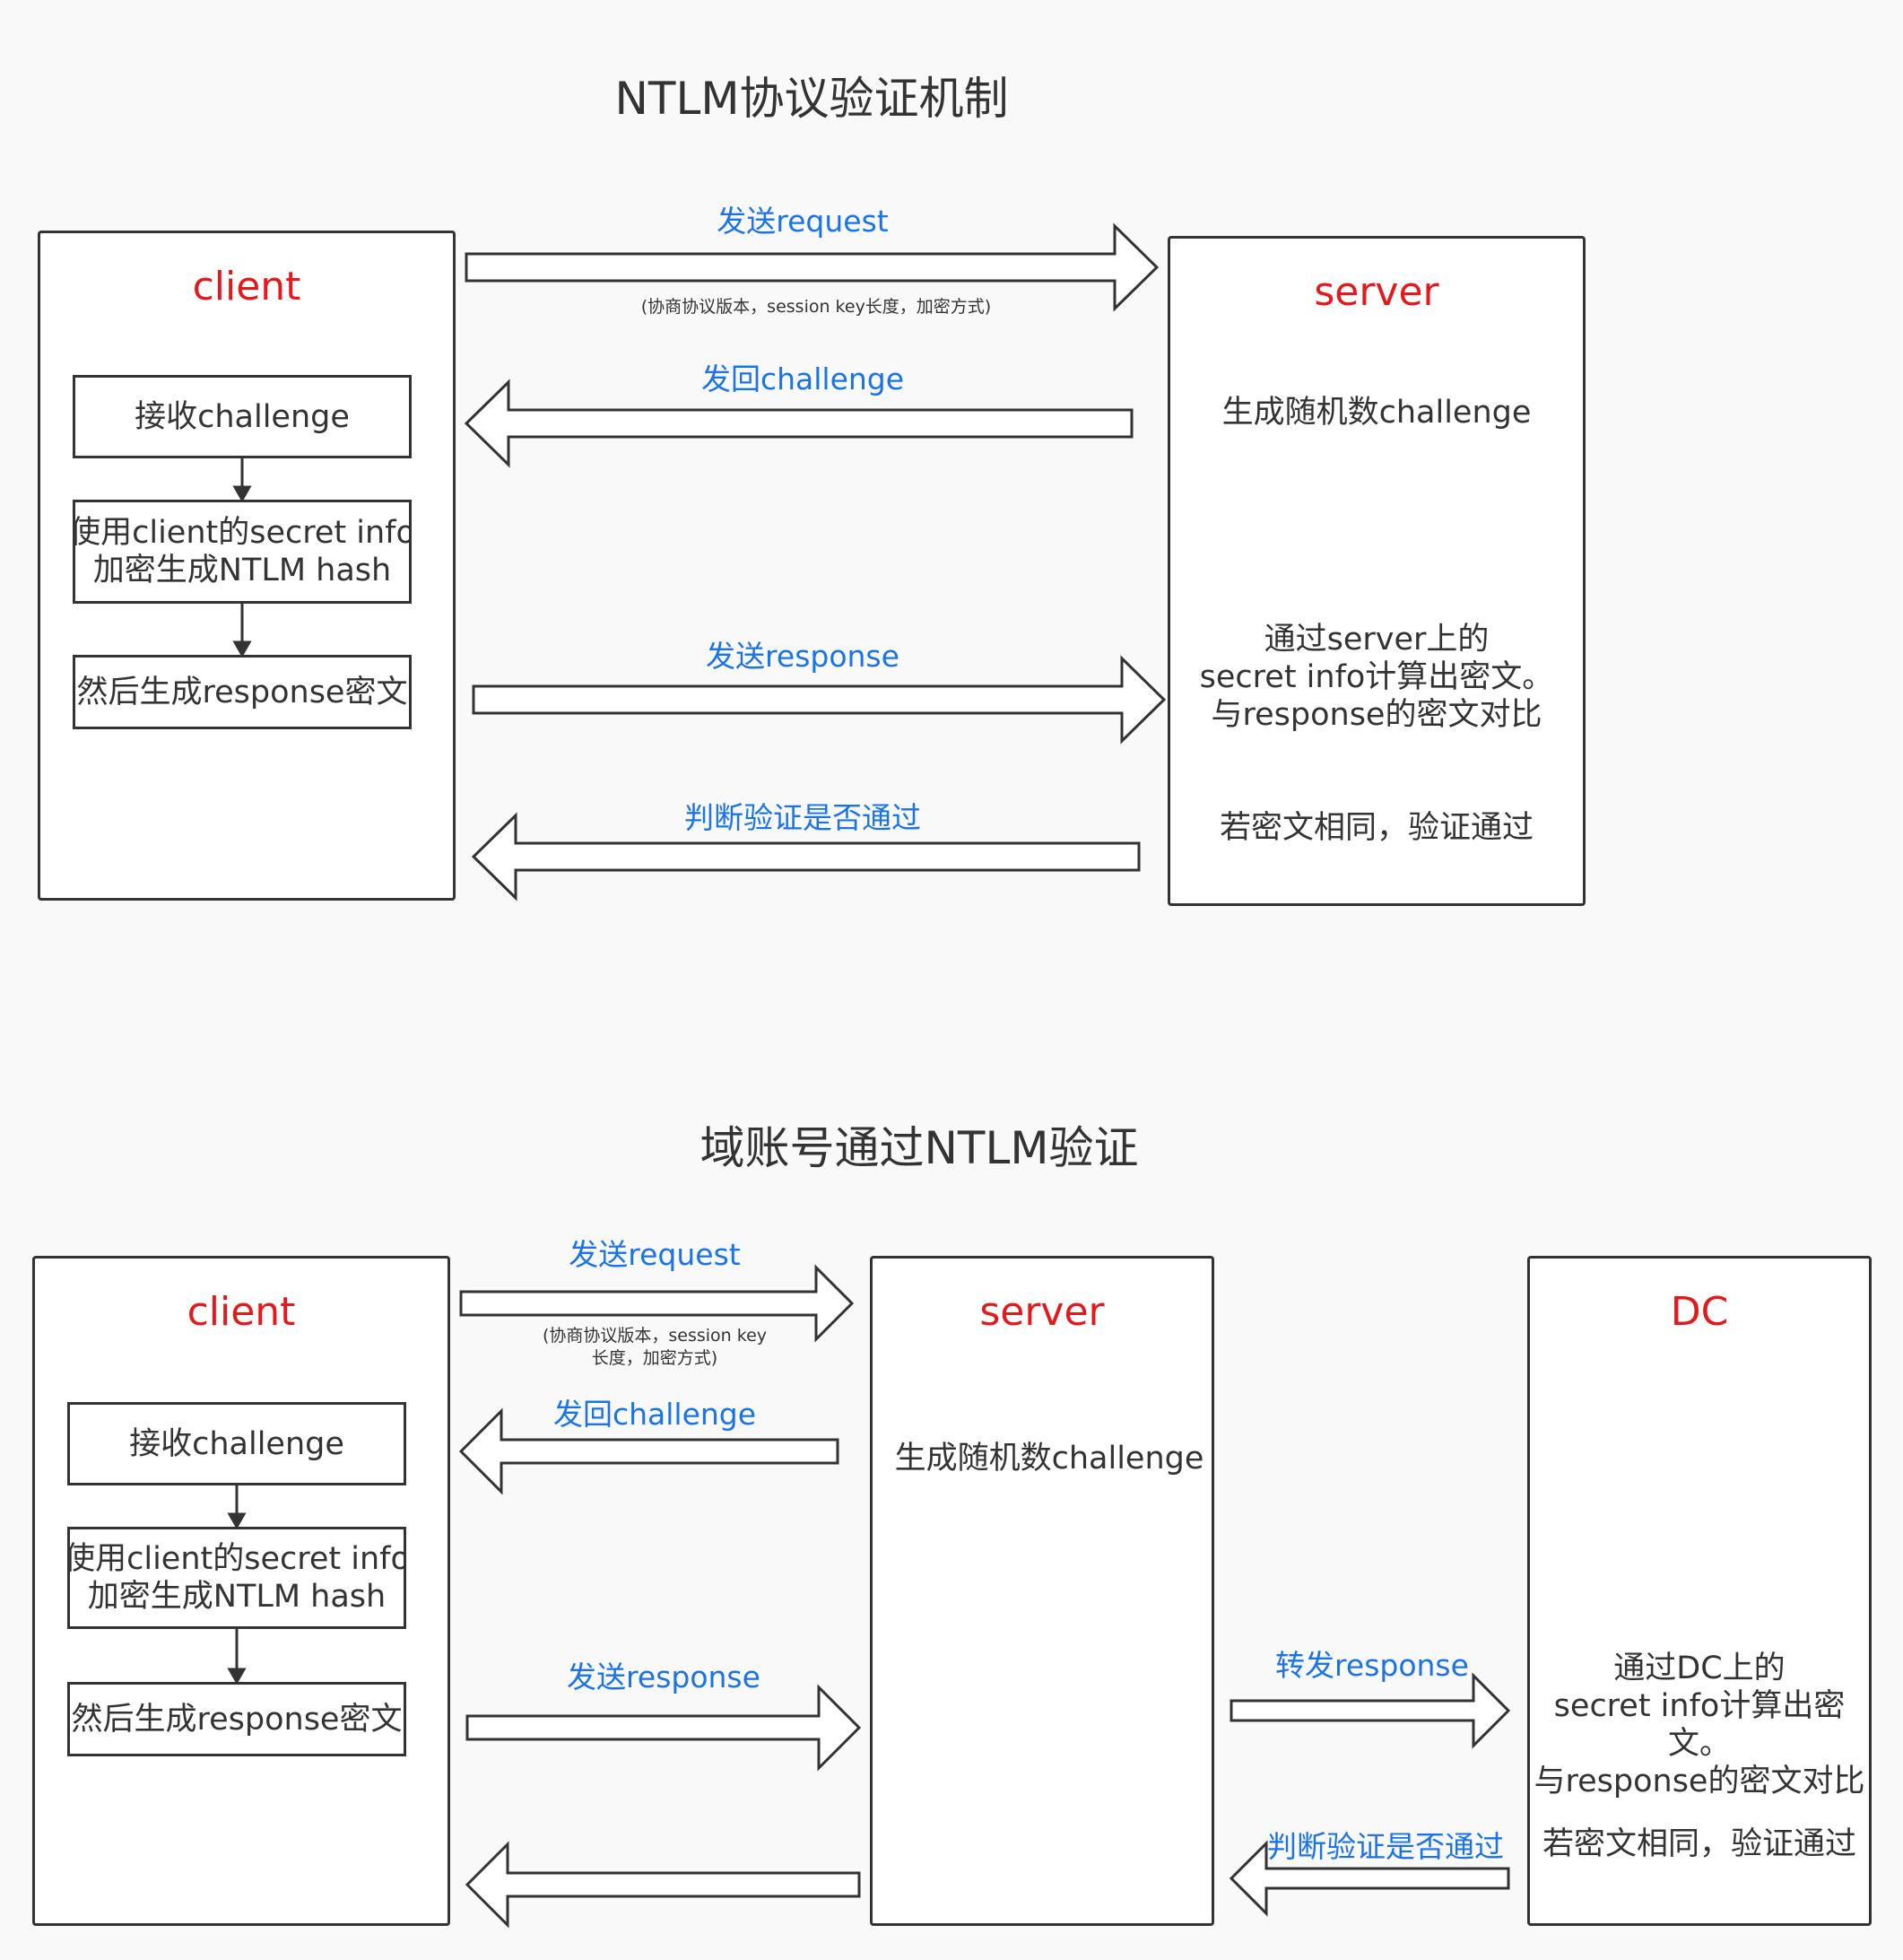 This screenshot has width=1903, height=1960. Describe the element at coordinates (820, 700) in the screenshot. I see `send-response-arrow` at that location.